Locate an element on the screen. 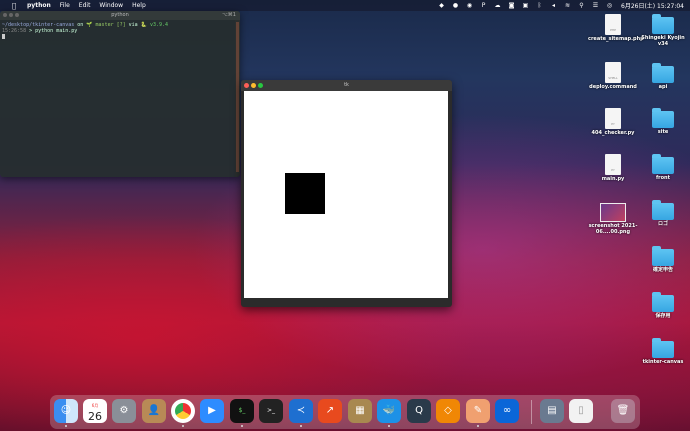 The image size is (690, 431). iterm-icon: $_ is located at coordinates (242, 413).